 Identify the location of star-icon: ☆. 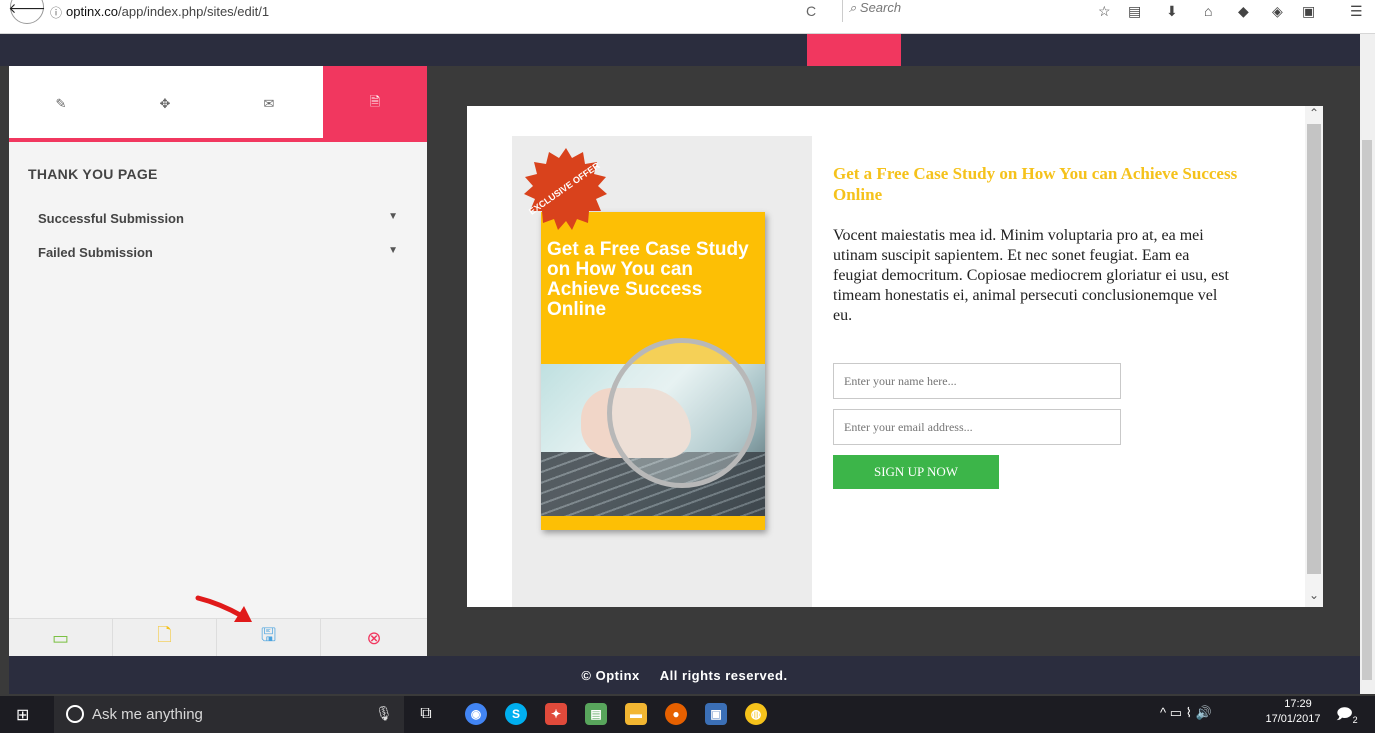
(1104, 11).